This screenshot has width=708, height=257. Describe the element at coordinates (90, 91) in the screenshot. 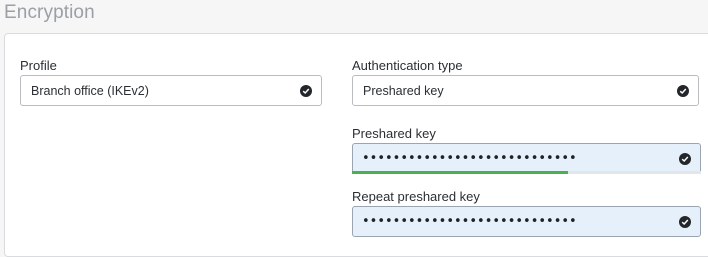

I see `profile-value: Branch office (IKEv2)` at that location.